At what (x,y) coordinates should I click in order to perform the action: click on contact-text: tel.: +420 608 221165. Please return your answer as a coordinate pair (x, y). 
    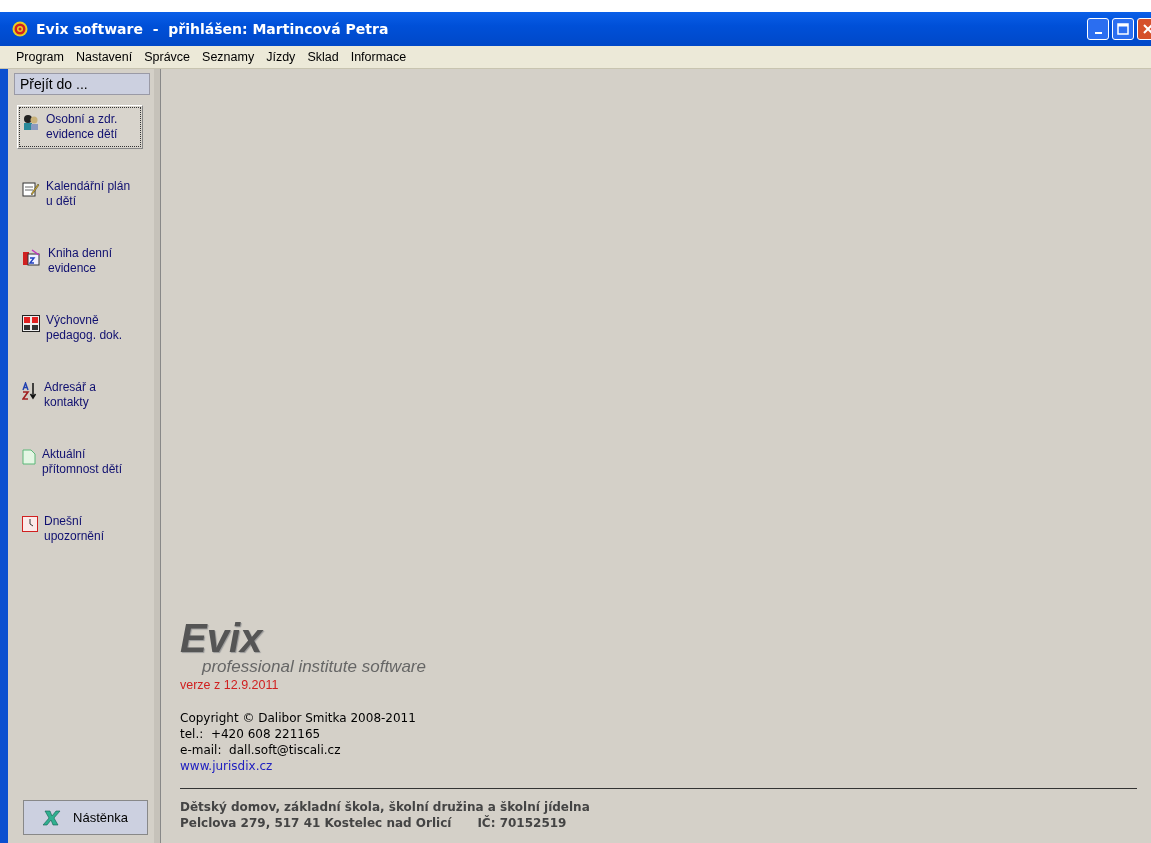
    Looking at the image, I should click on (250, 734).